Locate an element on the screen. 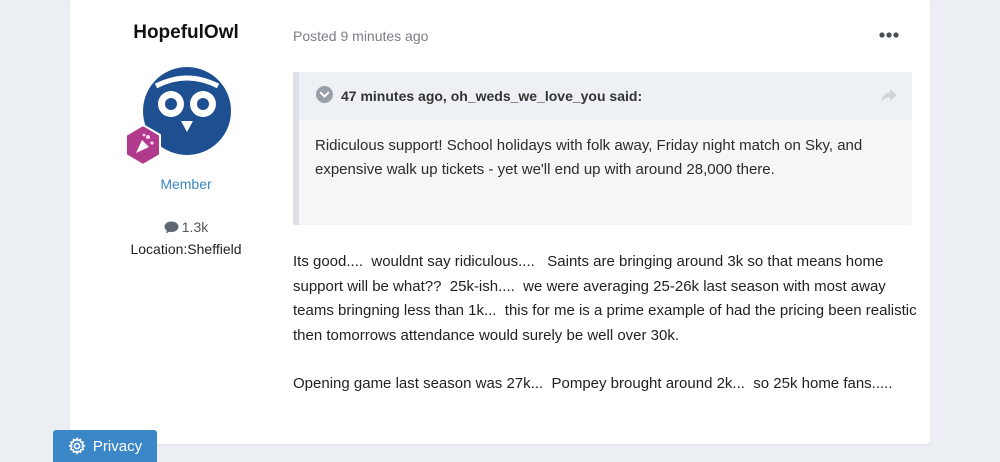  achievement-badge-icon is located at coordinates (143, 145).